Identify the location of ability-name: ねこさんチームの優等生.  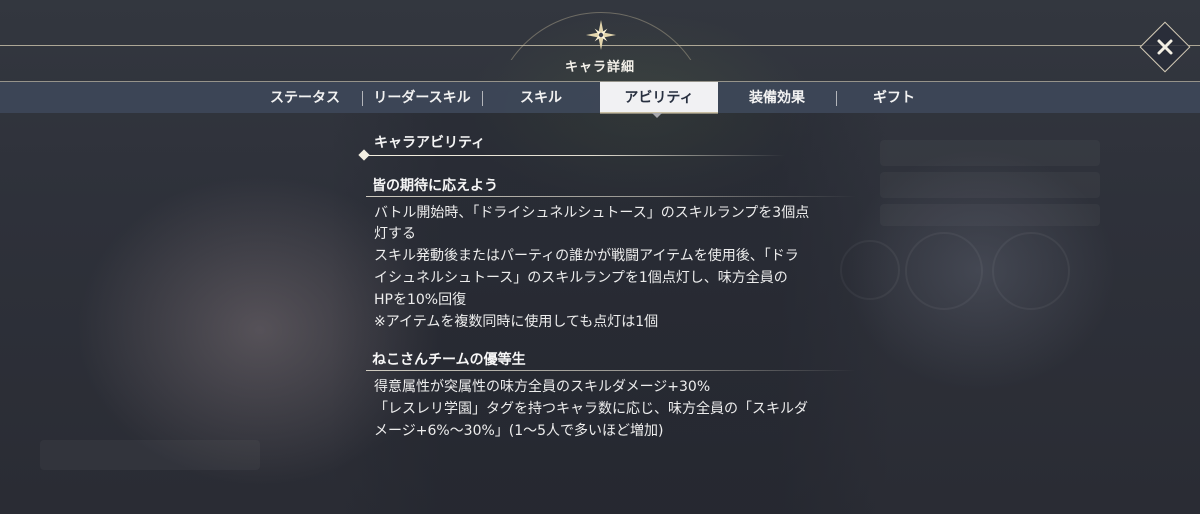
(449, 360).